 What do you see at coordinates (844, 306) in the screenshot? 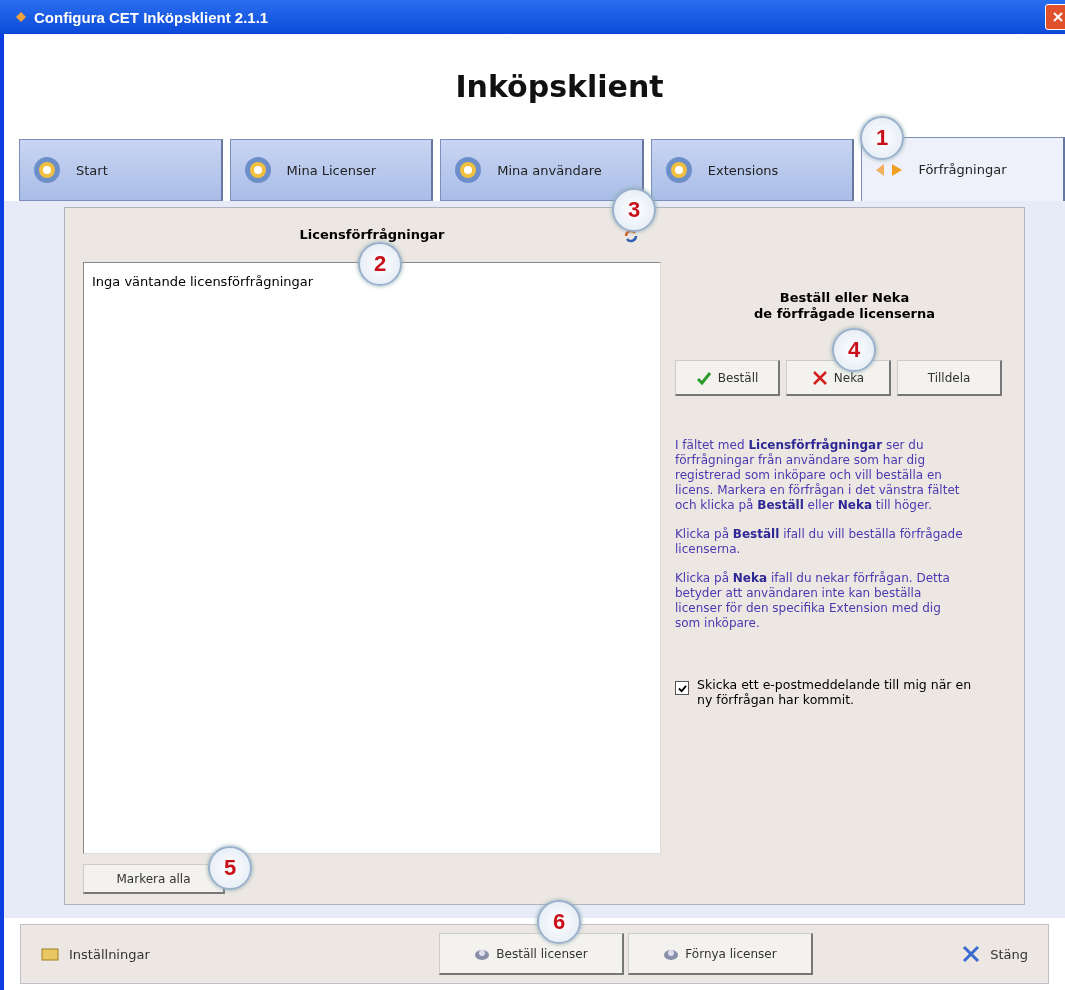
I see `action-title: Beställ eller Neka de förfrågade licenserna` at bounding box center [844, 306].